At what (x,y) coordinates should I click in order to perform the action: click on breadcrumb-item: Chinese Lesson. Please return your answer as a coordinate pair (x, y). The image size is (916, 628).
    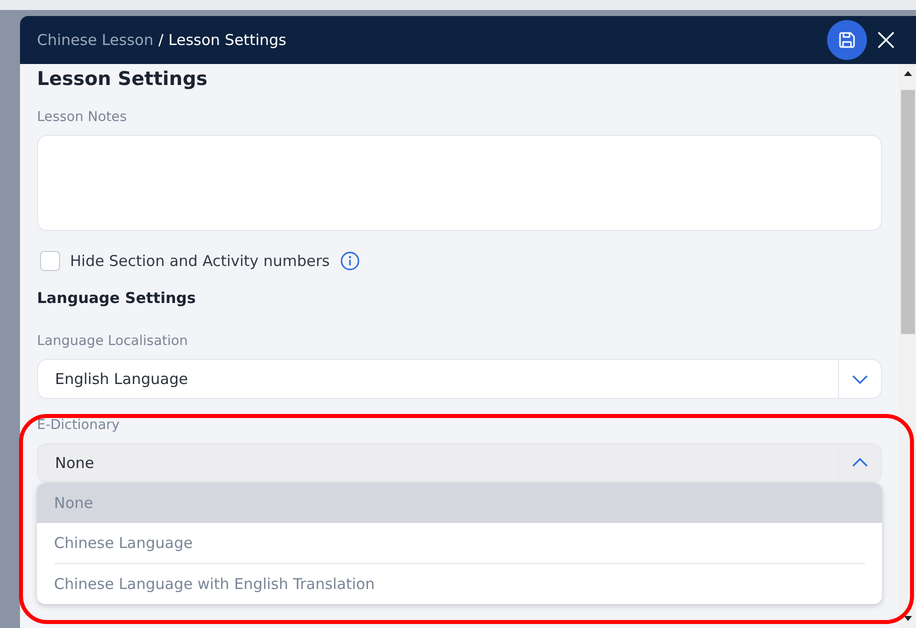
    Looking at the image, I should click on (95, 40).